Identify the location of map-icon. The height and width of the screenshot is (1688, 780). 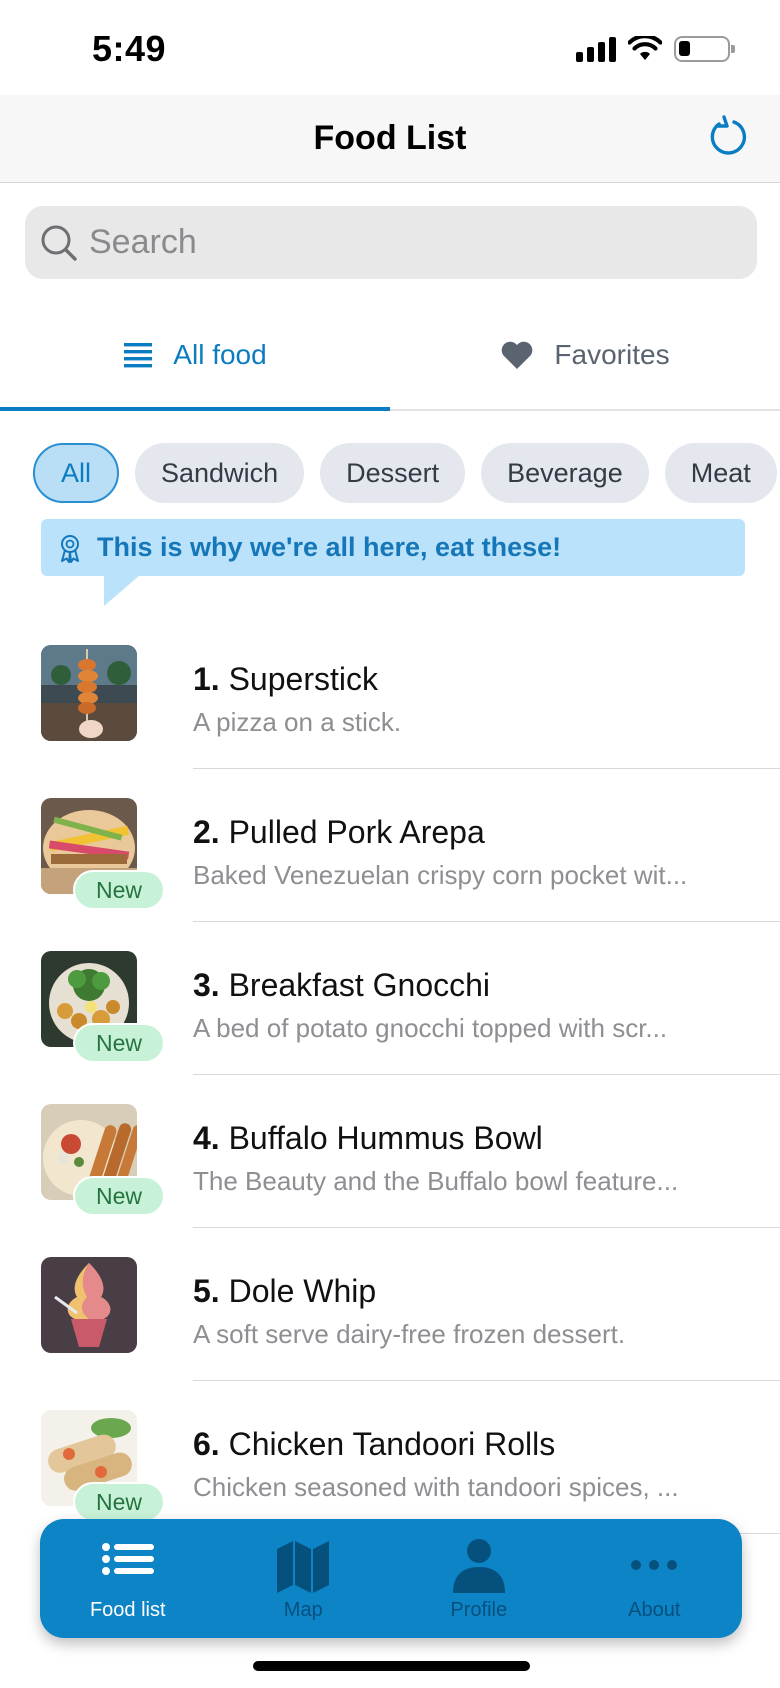
(303, 1567).